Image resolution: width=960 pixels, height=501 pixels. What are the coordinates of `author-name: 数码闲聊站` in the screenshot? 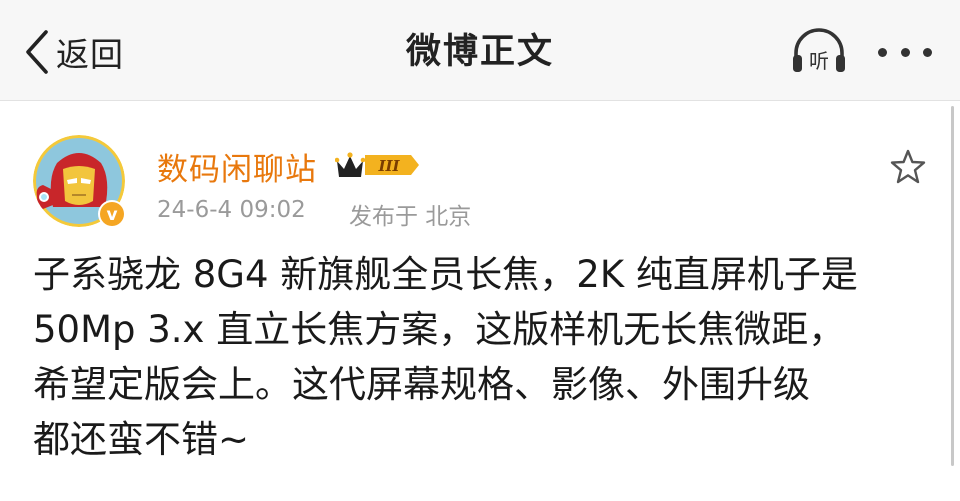 It's located at (237, 166).